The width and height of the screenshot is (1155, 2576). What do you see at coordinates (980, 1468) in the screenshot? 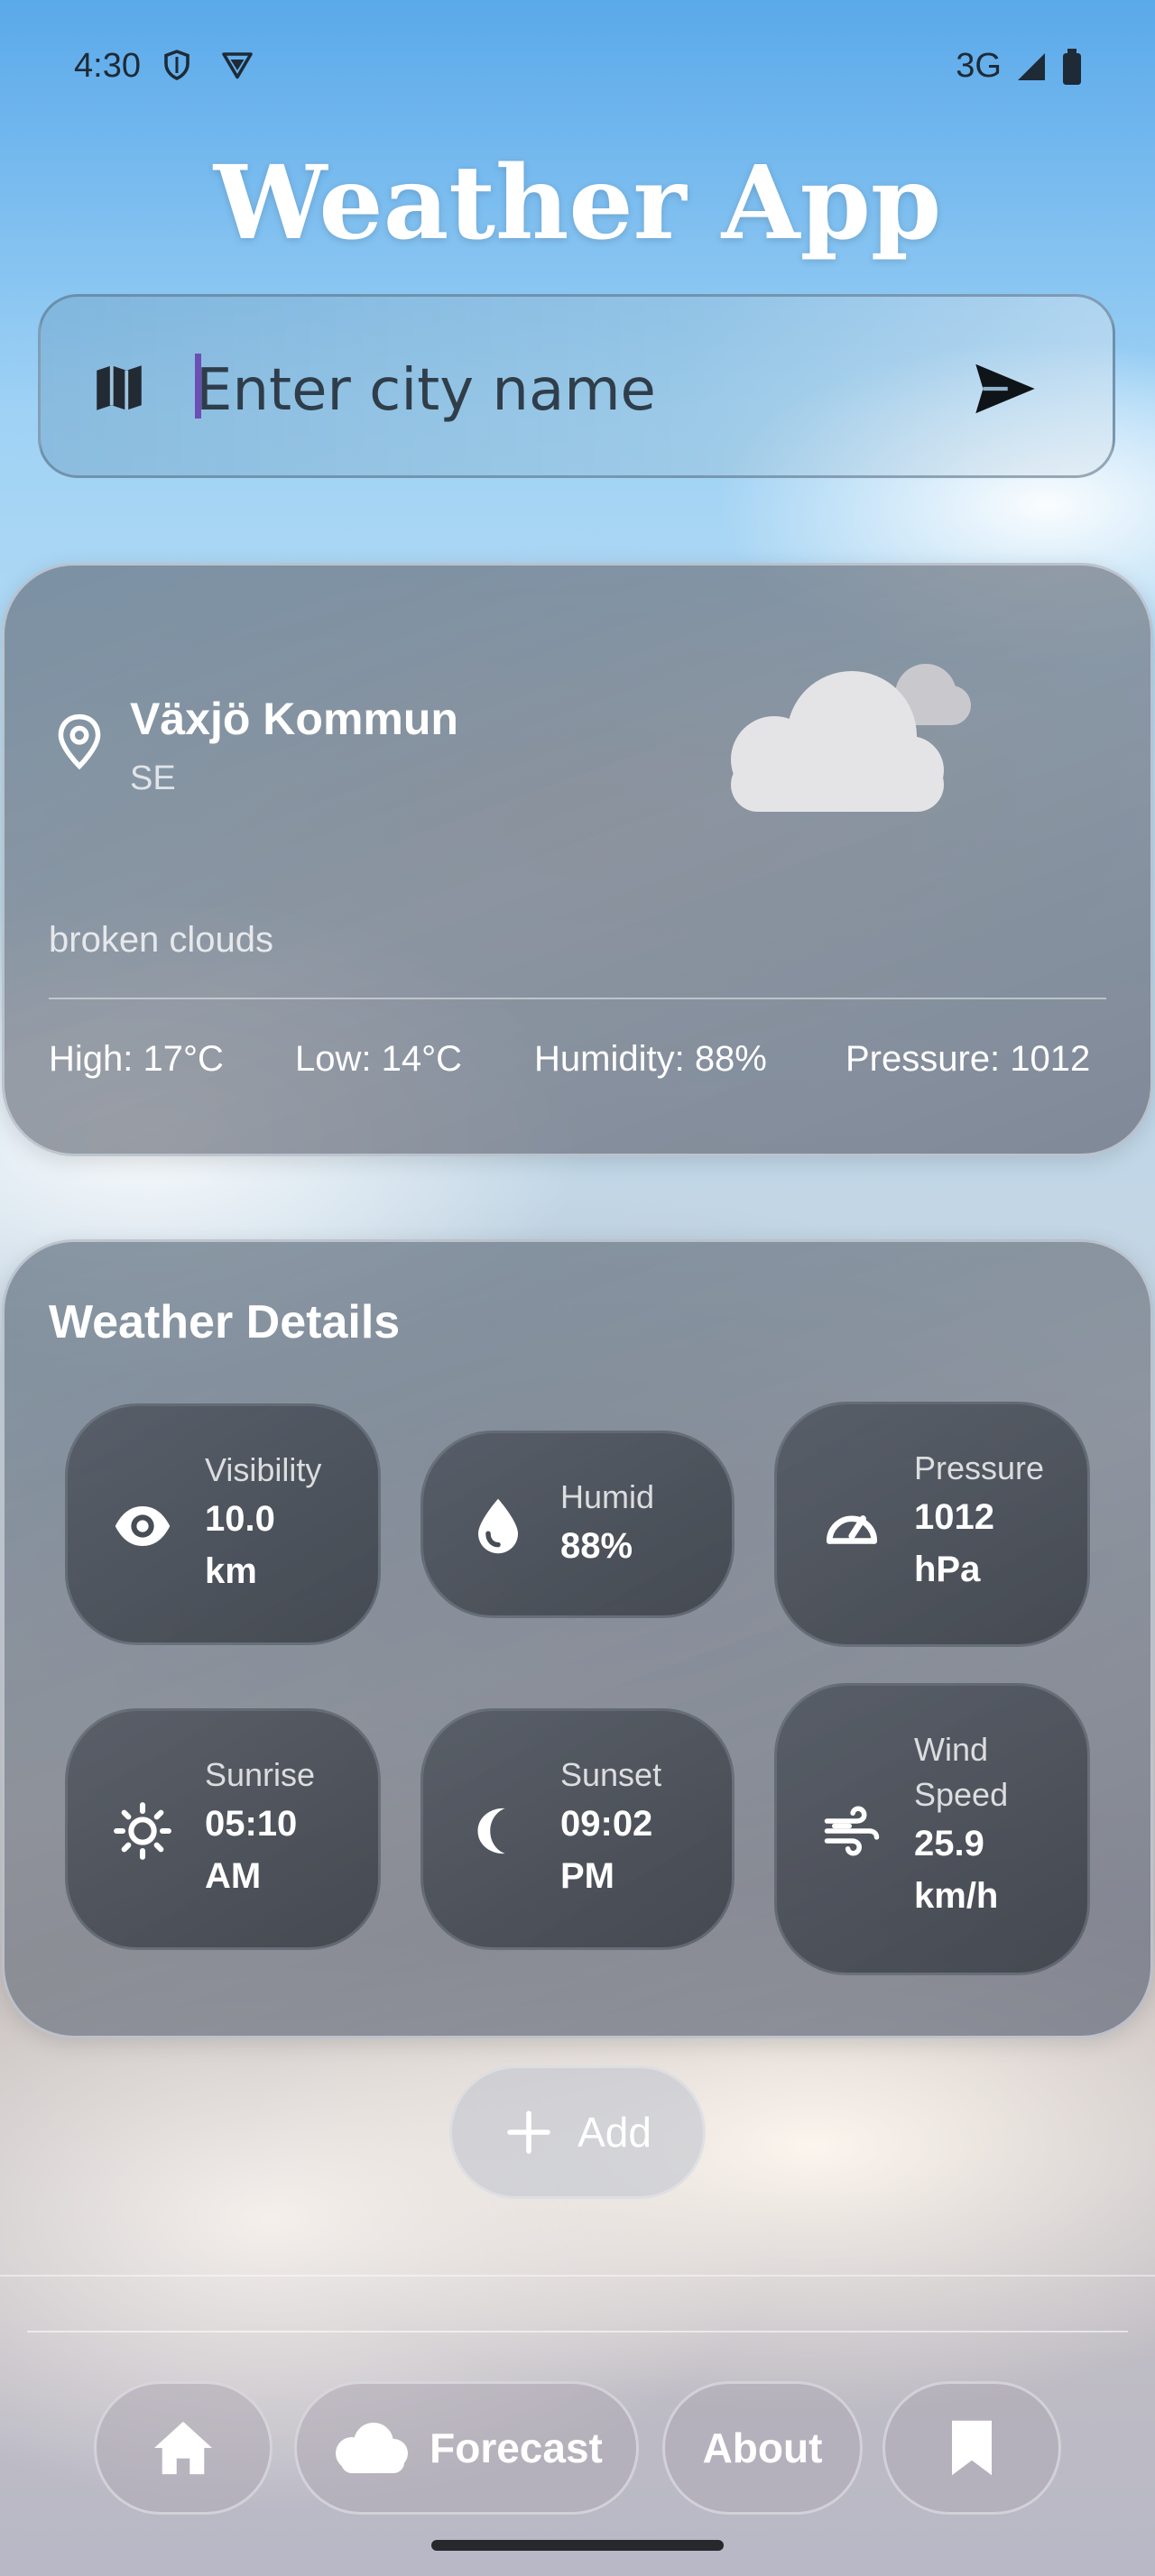
I see `tile-label: Pressure` at bounding box center [980, 1468].